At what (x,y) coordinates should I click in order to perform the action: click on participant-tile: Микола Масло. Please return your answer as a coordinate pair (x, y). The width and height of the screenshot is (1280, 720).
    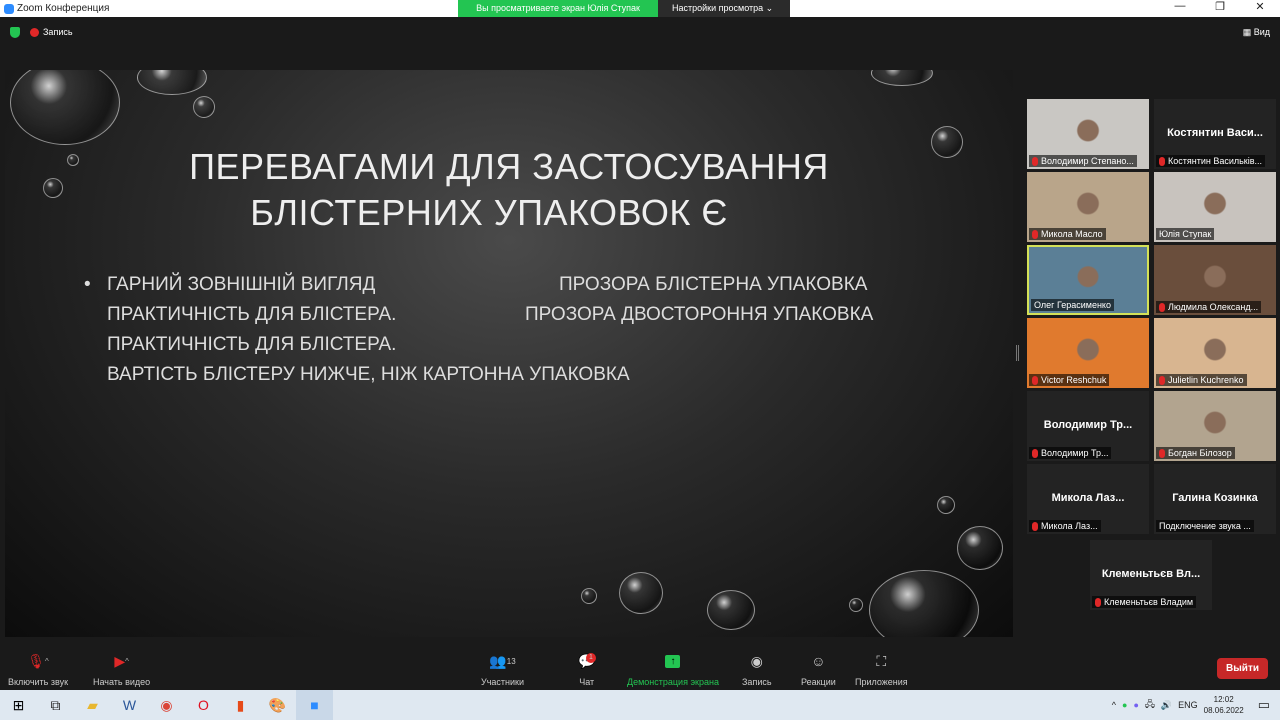
    Looking at the image, I should click on (1088, 207).